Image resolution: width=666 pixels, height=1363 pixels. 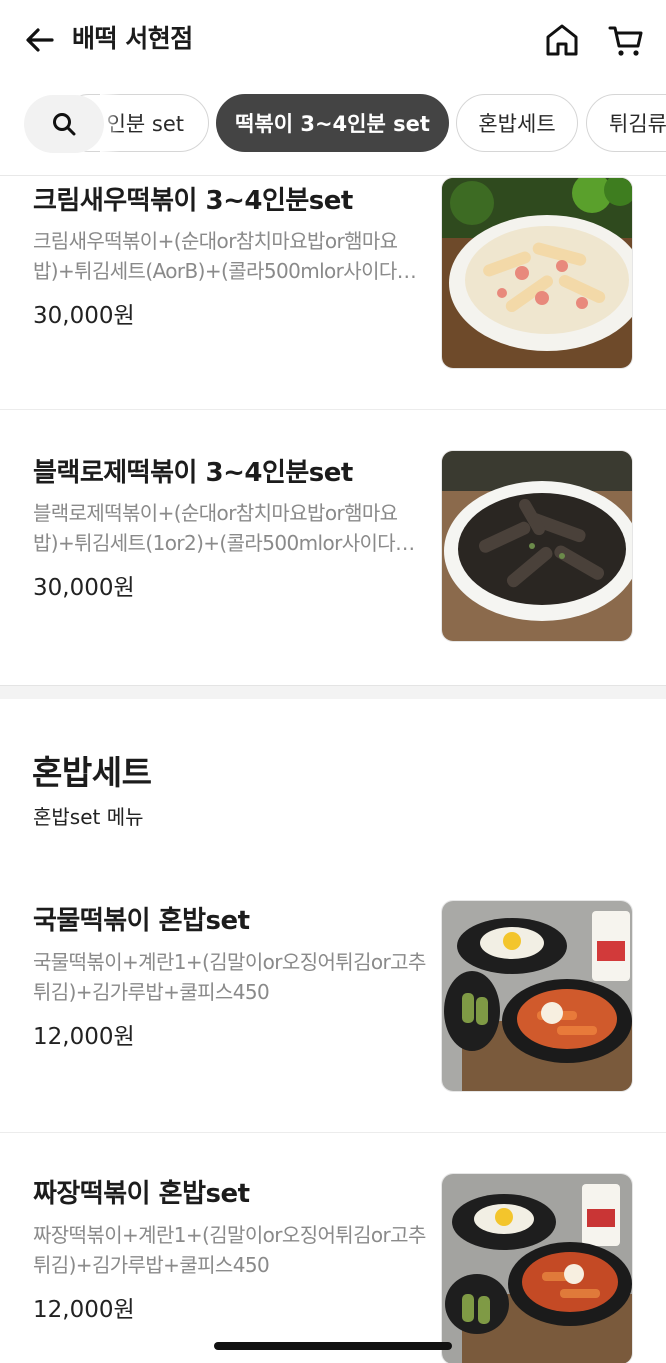 I want to click on section-separator, so click(x=333, y=692).